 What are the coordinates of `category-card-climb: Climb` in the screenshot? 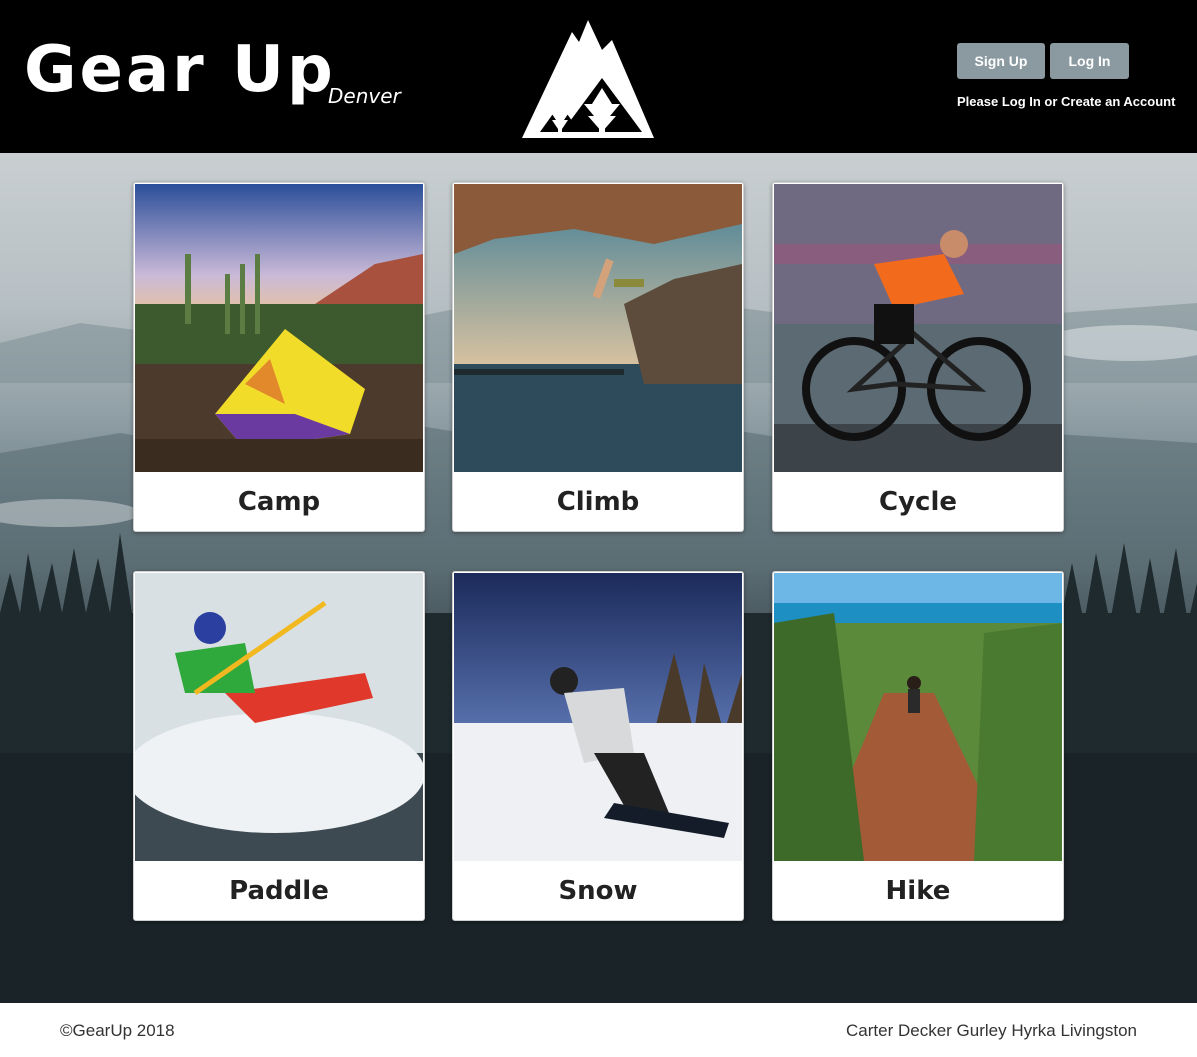 It's located at (598, 357).